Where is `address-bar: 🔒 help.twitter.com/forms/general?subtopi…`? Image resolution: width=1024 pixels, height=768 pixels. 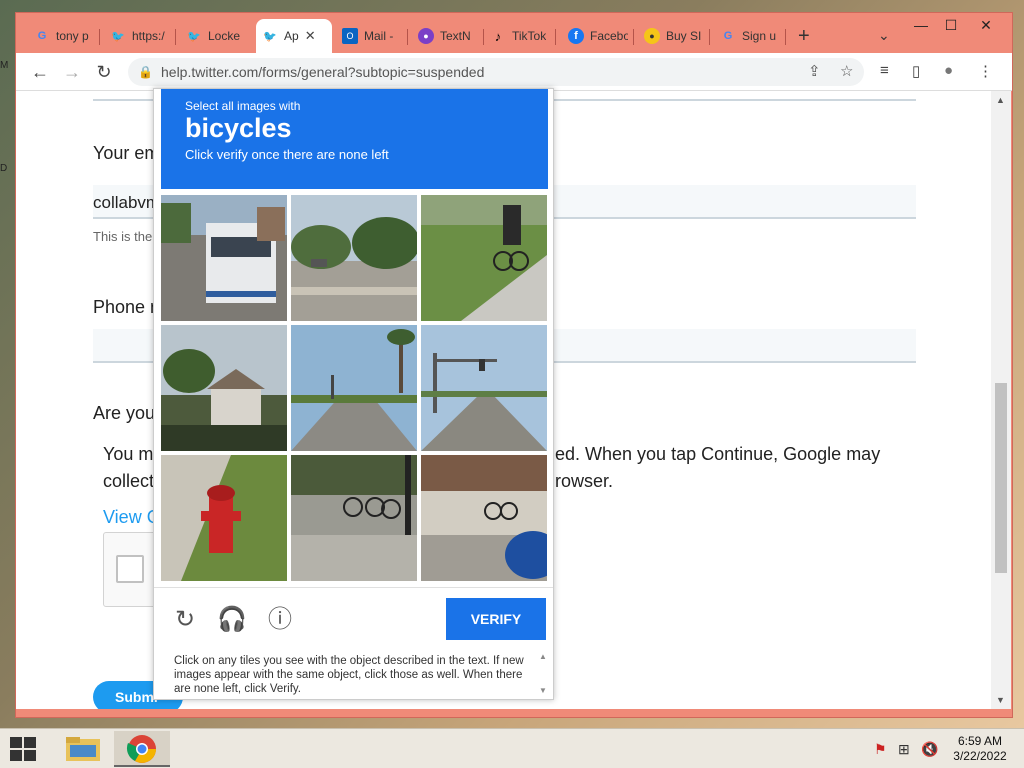 address-bar: 🔒 help.twitter.com/forms/general?subtopi… is located at coordinates (496, 72).